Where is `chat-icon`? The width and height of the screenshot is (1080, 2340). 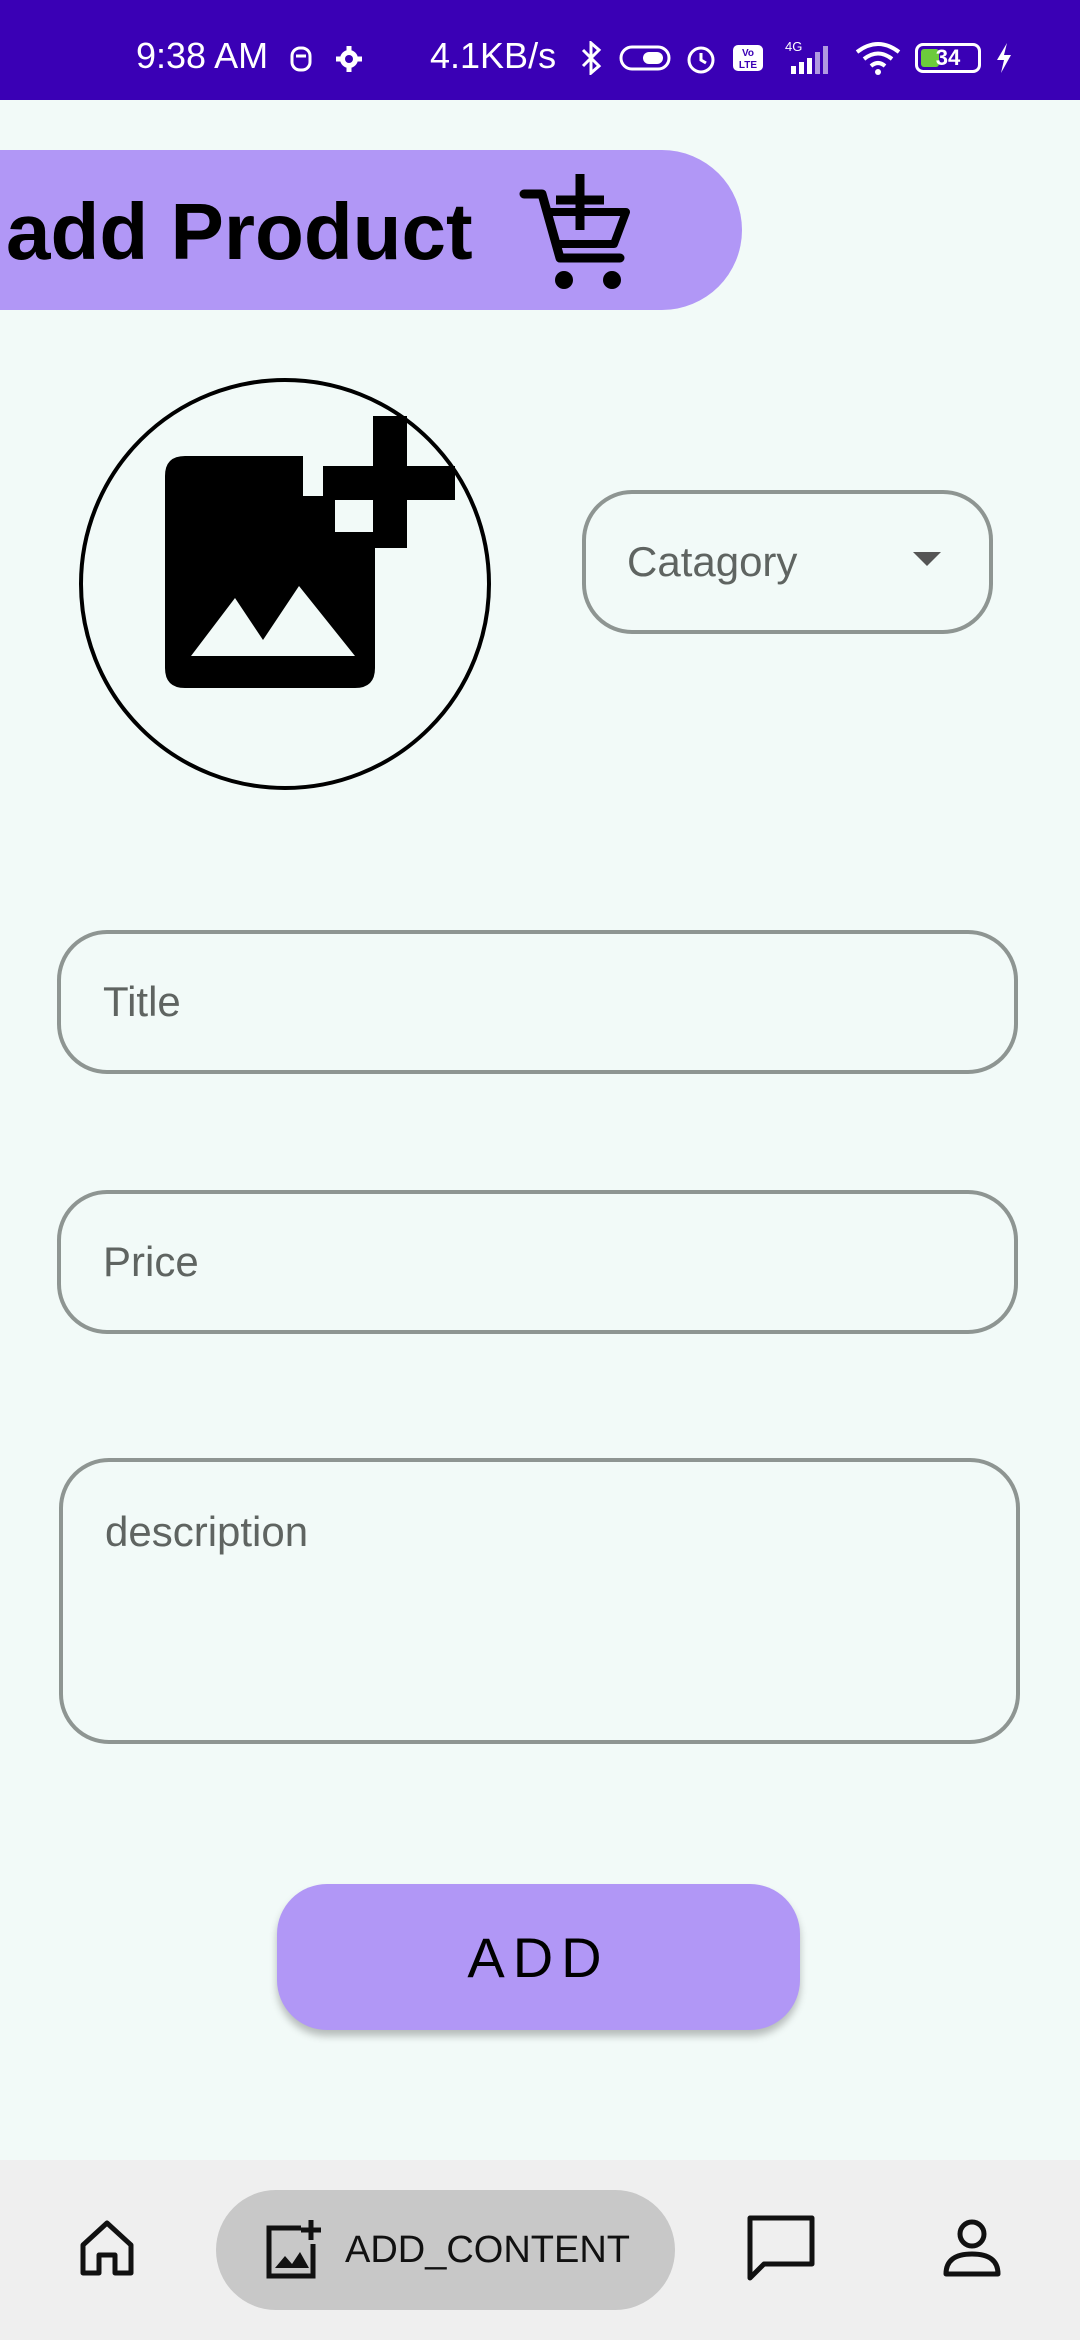
chat-icon is located at coordinates (781, 2248).